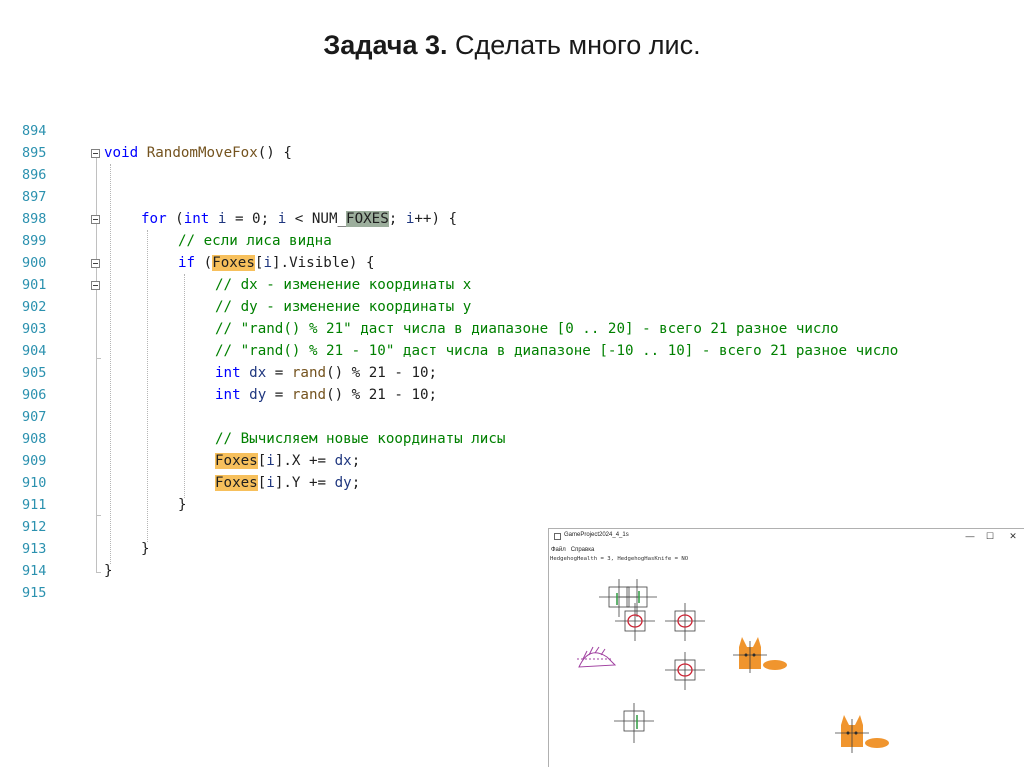 The height and width of the screenshot is (768, 1024). I want to click on maximize-button: ☐, so click(990, 536).